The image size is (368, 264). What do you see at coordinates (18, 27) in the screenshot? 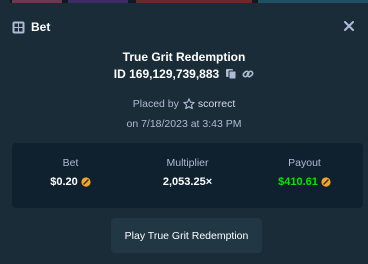
I see `bet-slip-icon` at bounding box center [18, 27].